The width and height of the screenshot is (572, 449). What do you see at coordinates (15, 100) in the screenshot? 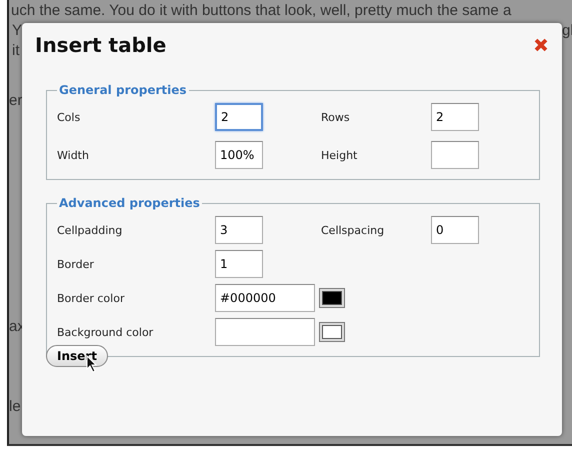
I see `background-text: er` at bounding box center [15, 100].